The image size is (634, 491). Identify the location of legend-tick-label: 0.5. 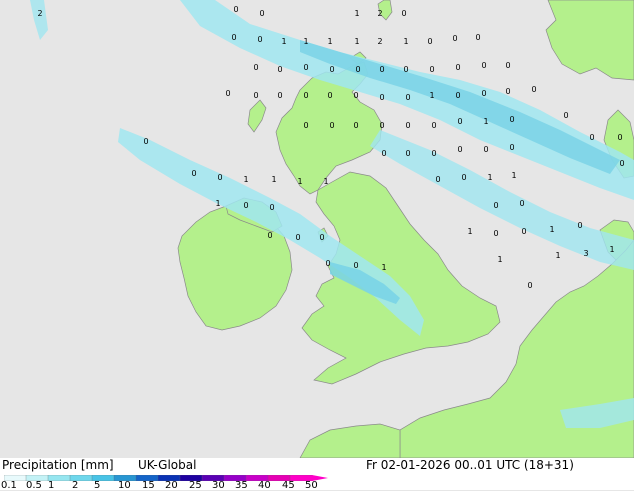
(34, 485).